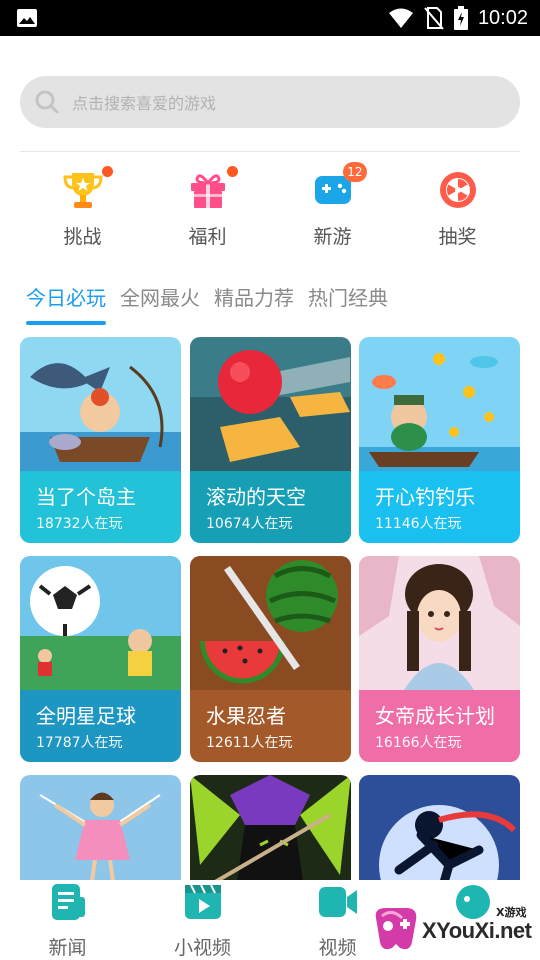  I want to click on game-card: 女帝成长计划 16166人在玩, so click(439, 659).